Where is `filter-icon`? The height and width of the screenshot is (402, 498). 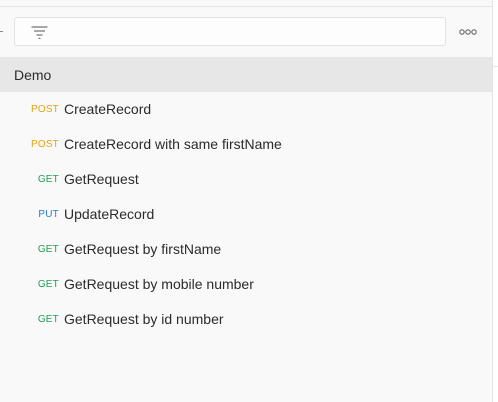
filter-icon is located at coordinates (39, 32).